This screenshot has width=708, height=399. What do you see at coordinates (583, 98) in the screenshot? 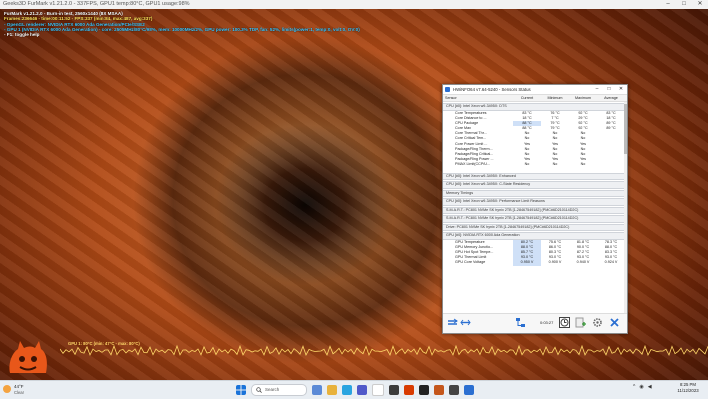
I see `column-header: Maximum` at bounding box center [583, 98].